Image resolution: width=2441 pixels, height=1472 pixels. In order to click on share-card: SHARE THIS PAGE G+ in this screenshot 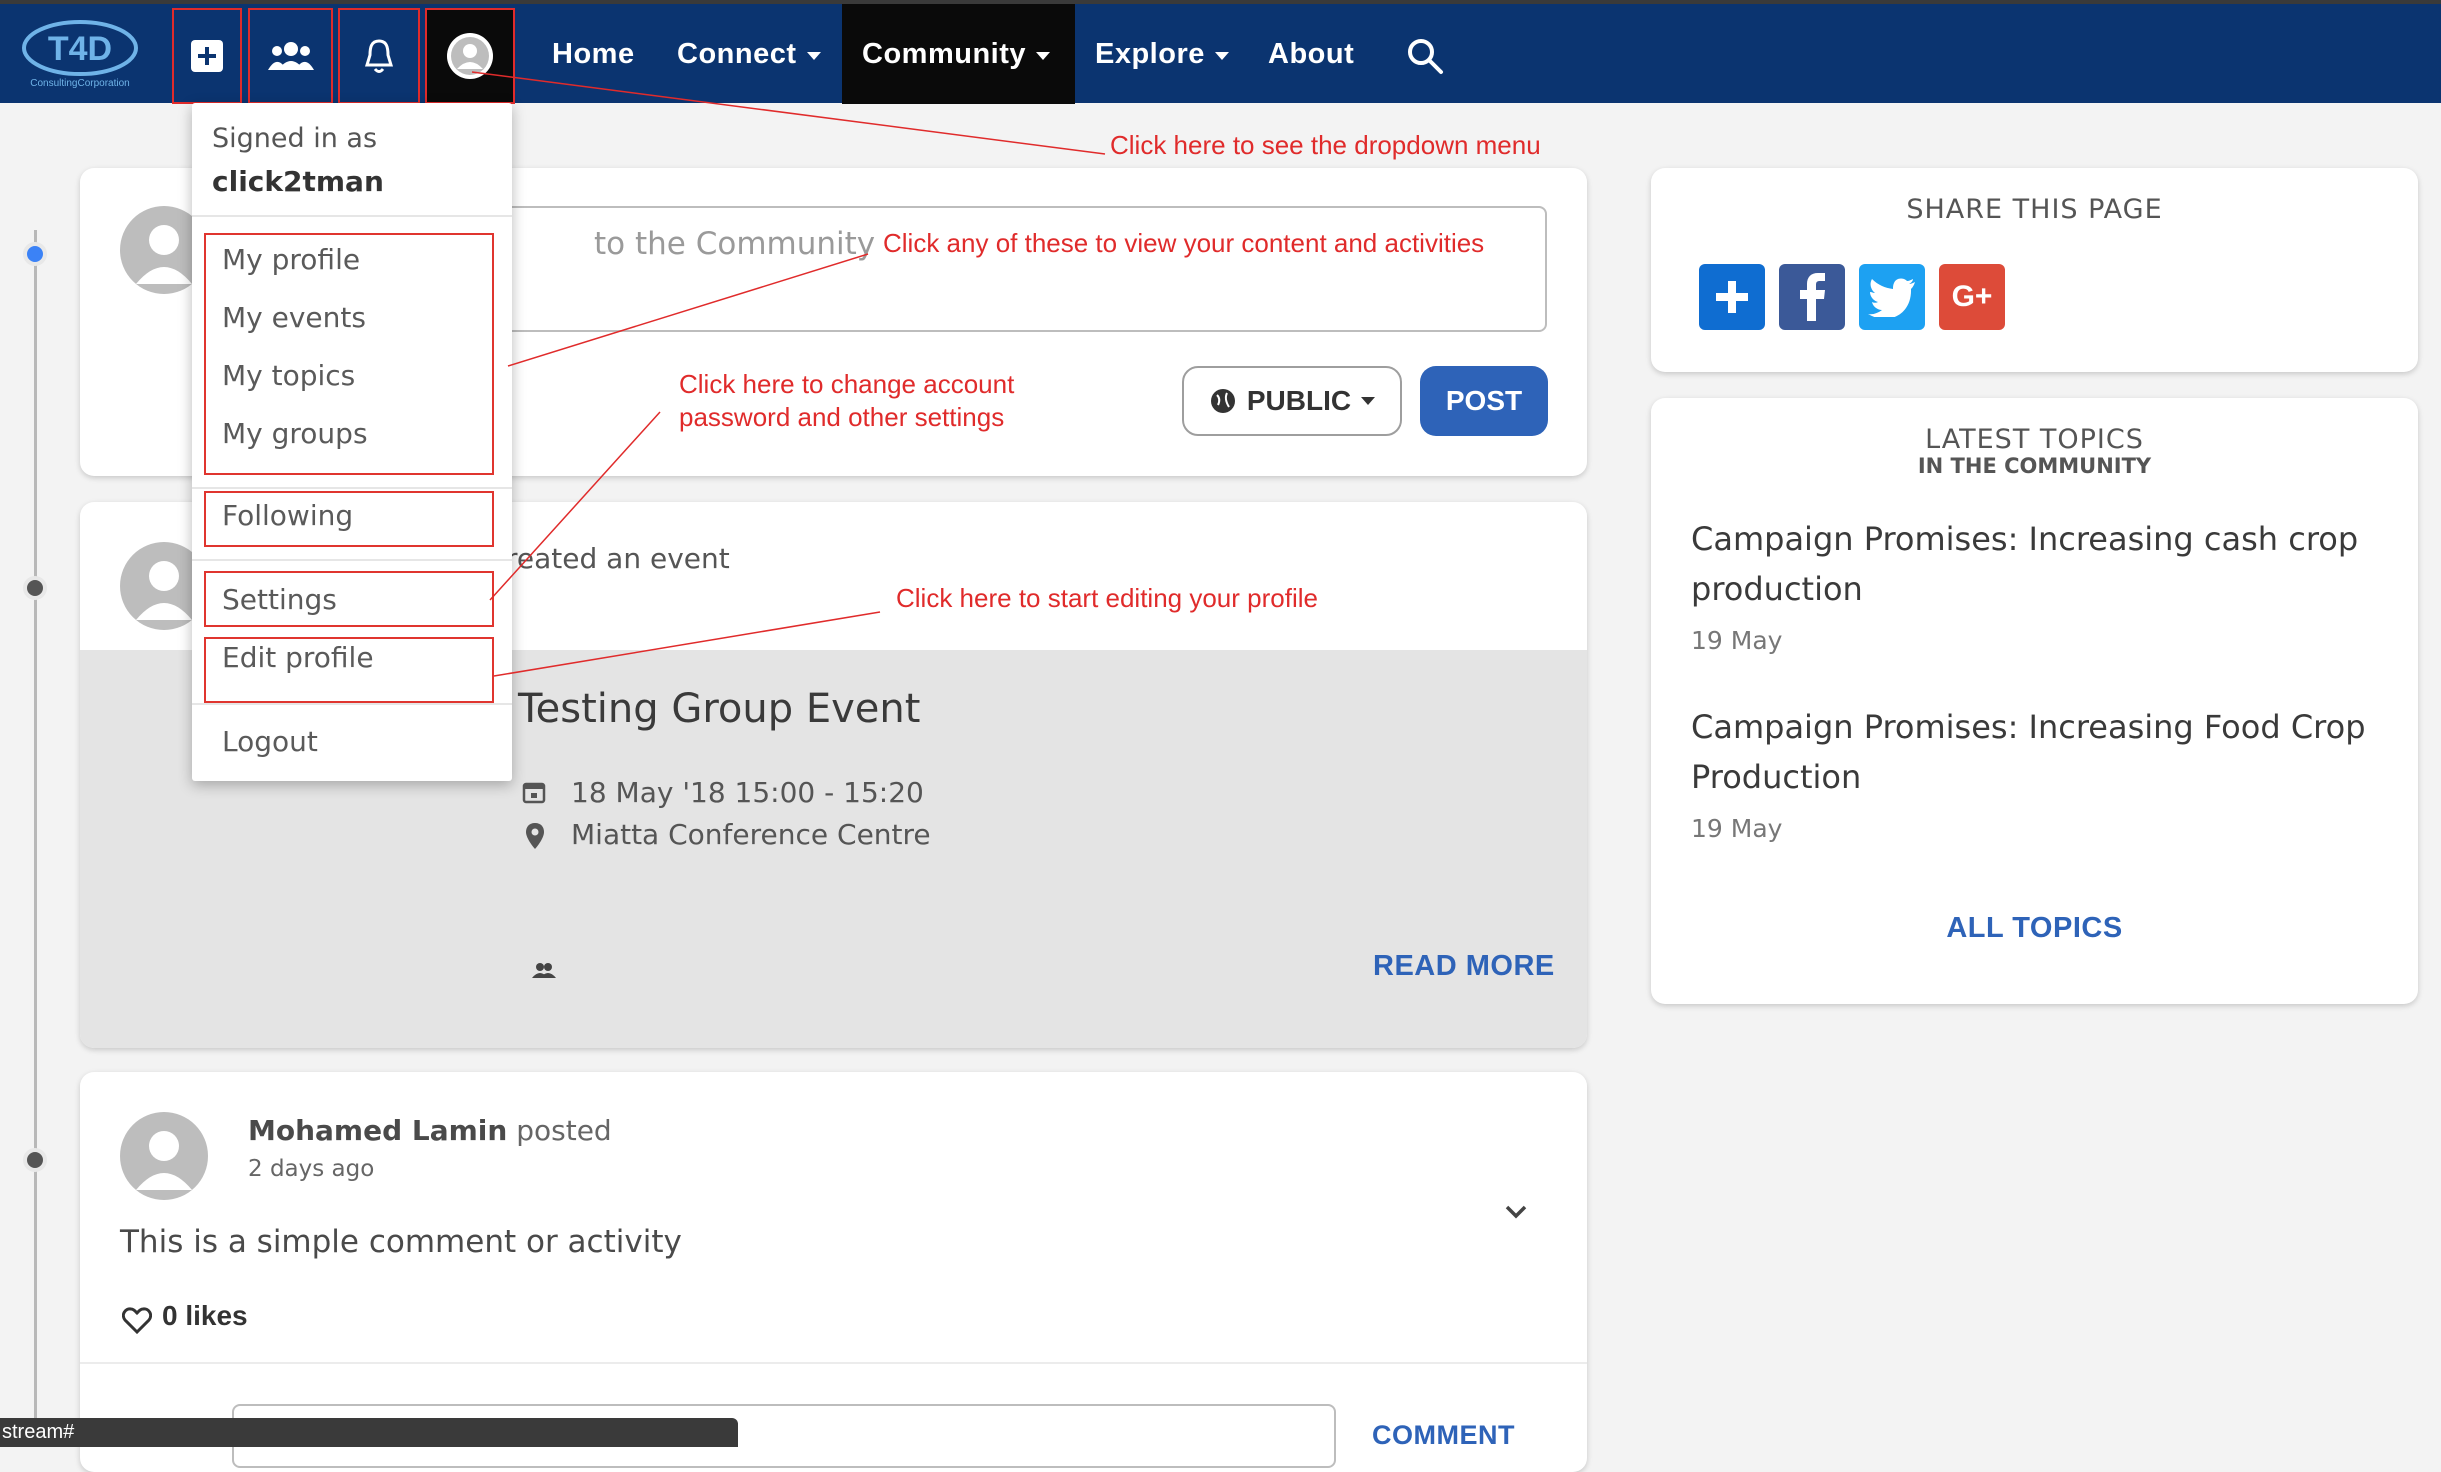, I will do `click(2034, 270)`.